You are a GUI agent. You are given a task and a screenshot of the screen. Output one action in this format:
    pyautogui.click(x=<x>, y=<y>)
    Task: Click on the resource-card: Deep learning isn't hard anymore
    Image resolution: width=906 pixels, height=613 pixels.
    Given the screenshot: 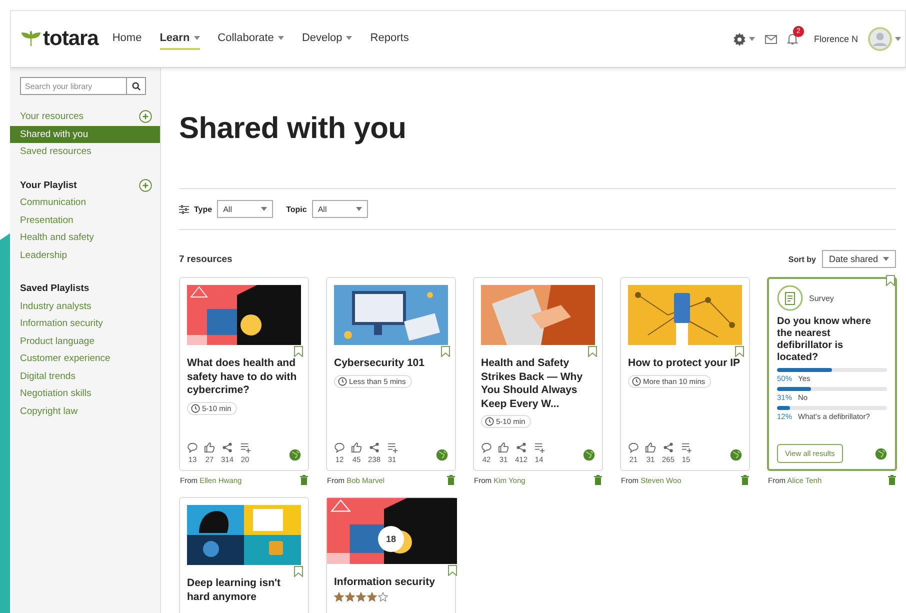 What is the action you would take?
    pyautogui.click(x=244, y=555)
    